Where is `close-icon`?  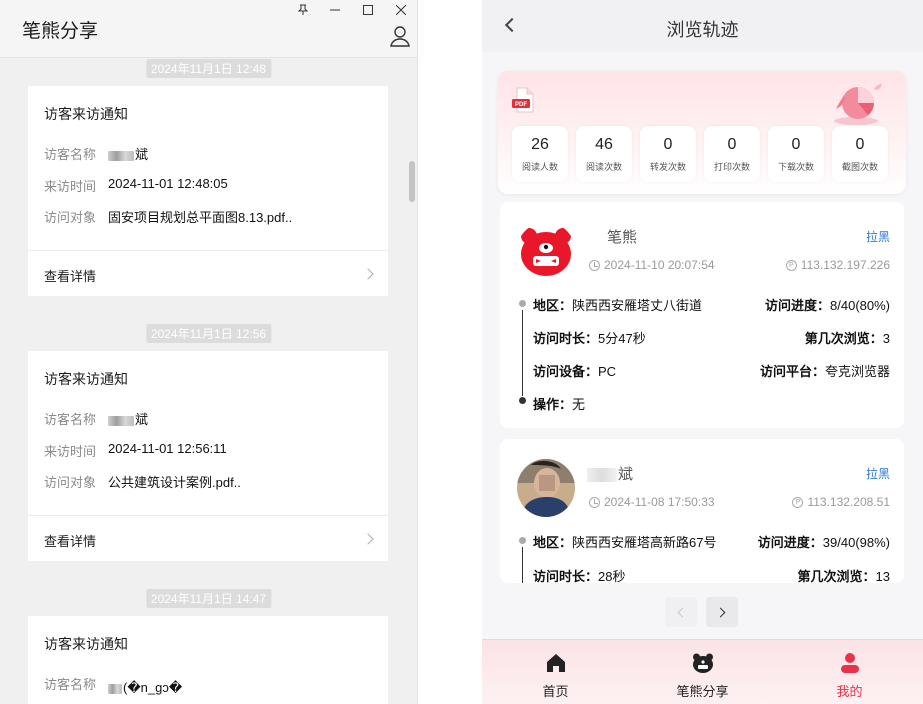
close-icon is located at coordinates (401, 10).